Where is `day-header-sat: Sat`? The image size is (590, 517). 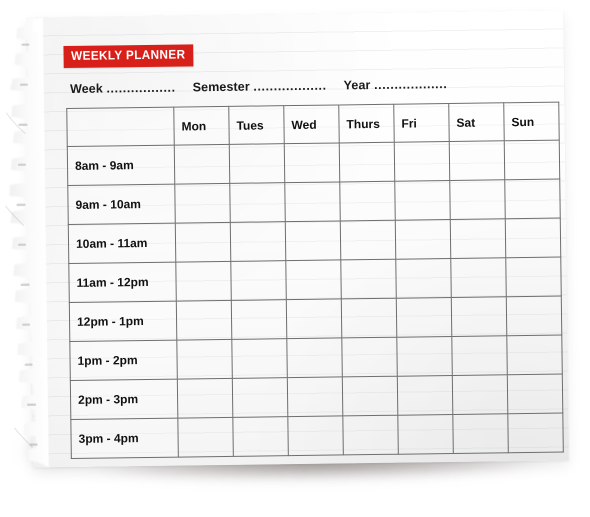 day-header-sat: Sat is located at coordinates (476, 122).